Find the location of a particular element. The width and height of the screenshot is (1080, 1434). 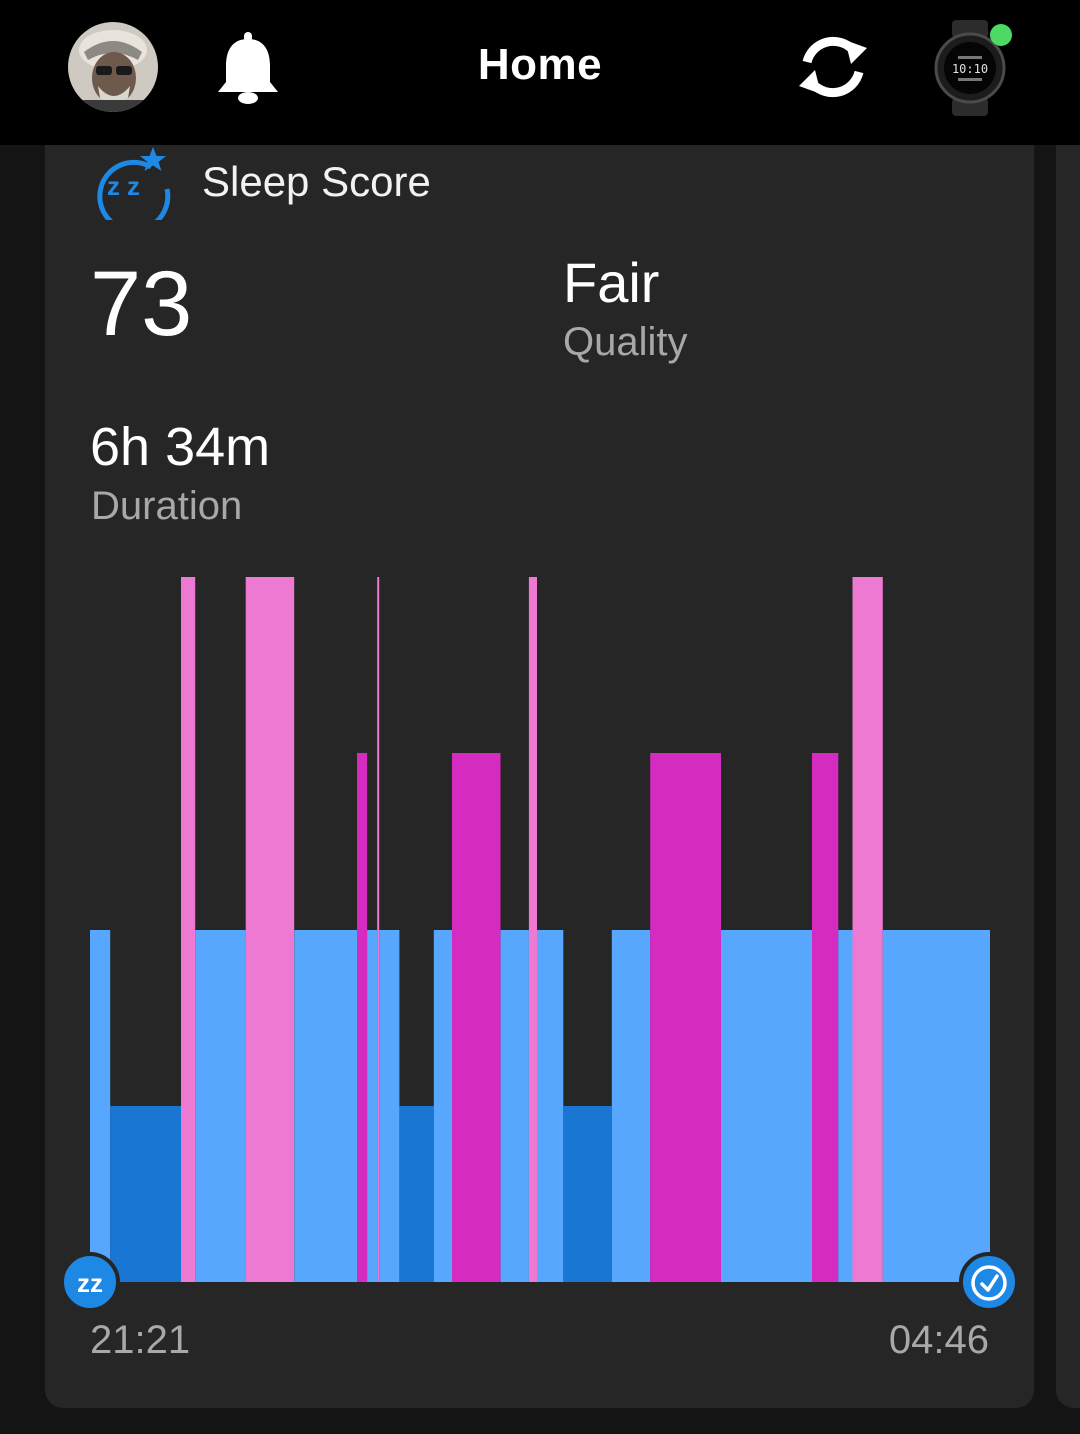

sleep-start-time: 21:21 is located at coordinates (140, 1340).